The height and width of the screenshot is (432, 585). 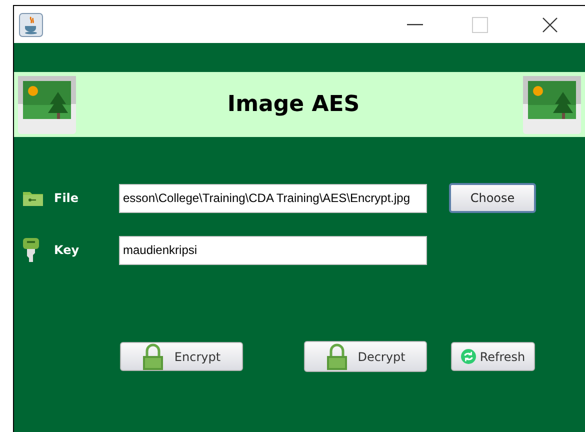 I want to click on refresh-button: Refresh, so click(x=493, y=356).